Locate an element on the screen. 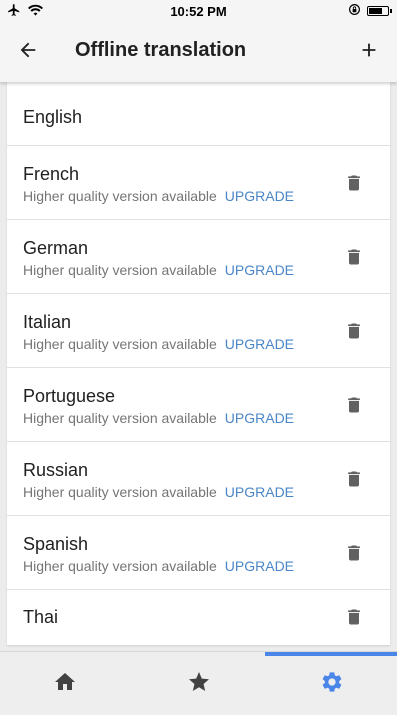 Image resolution: width=397 pixels, height=715 pixels. status-right is located at coordinates (370, 11).